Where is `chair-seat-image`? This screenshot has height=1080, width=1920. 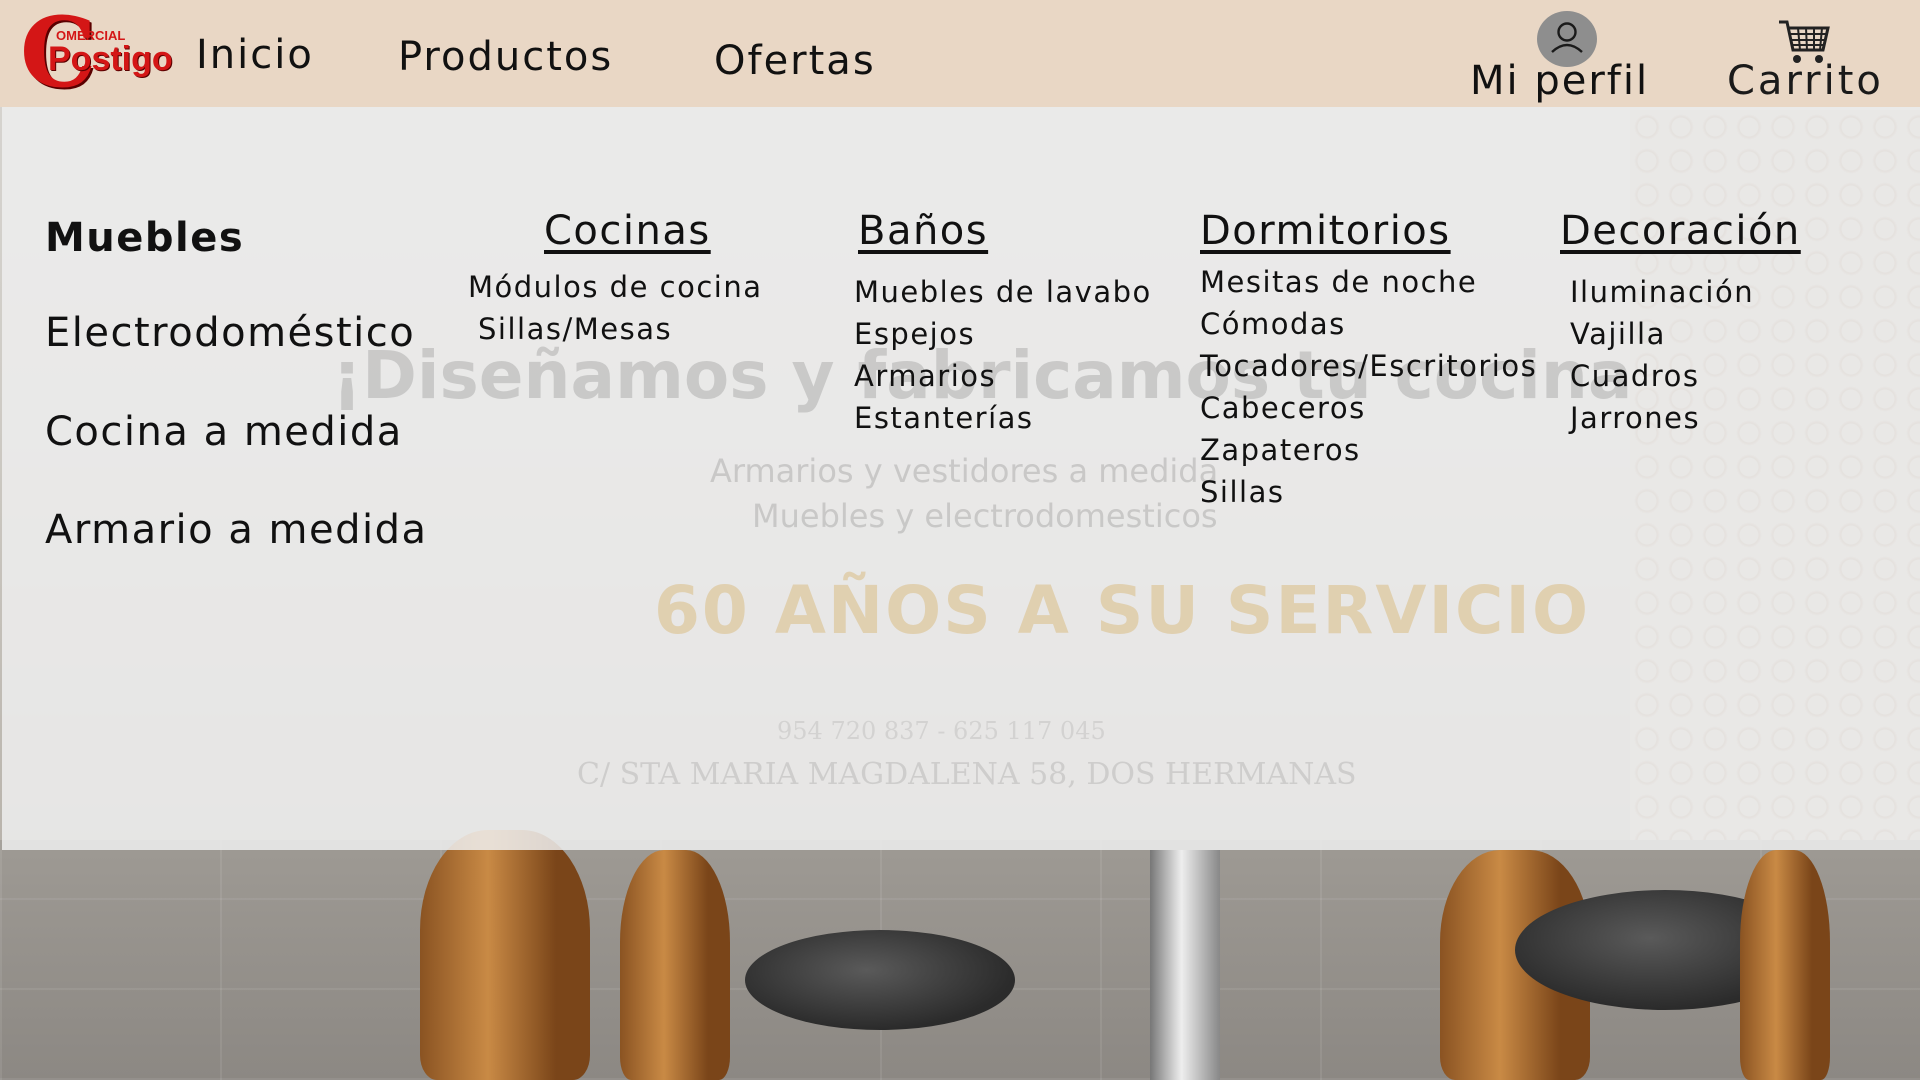
chair-seat-image is located at coordinates (880, 980).